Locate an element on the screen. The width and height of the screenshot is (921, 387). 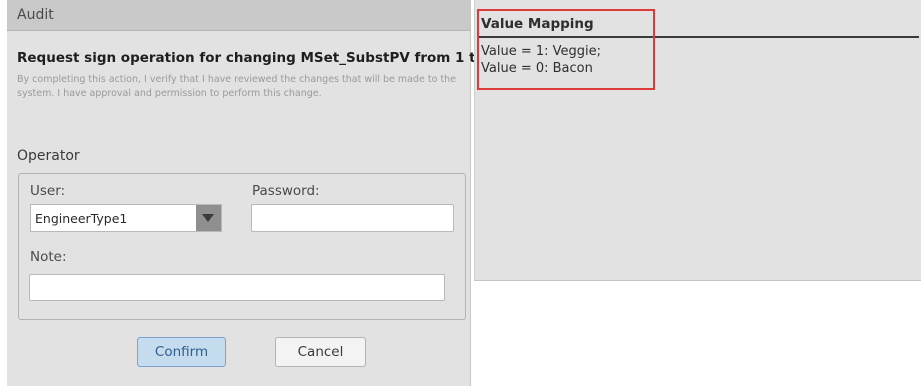
audit-dialog-header: Audit is located at coordinates (239, 15).